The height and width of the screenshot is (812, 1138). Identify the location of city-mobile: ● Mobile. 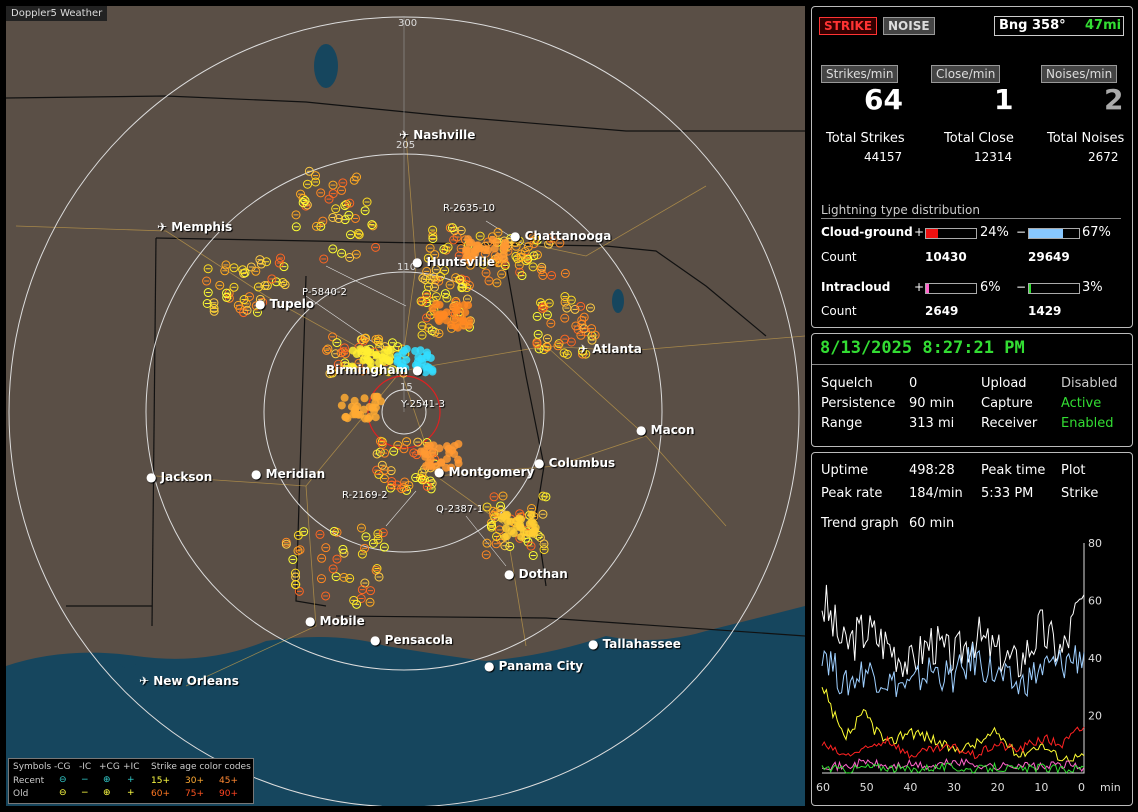
(335, 621).